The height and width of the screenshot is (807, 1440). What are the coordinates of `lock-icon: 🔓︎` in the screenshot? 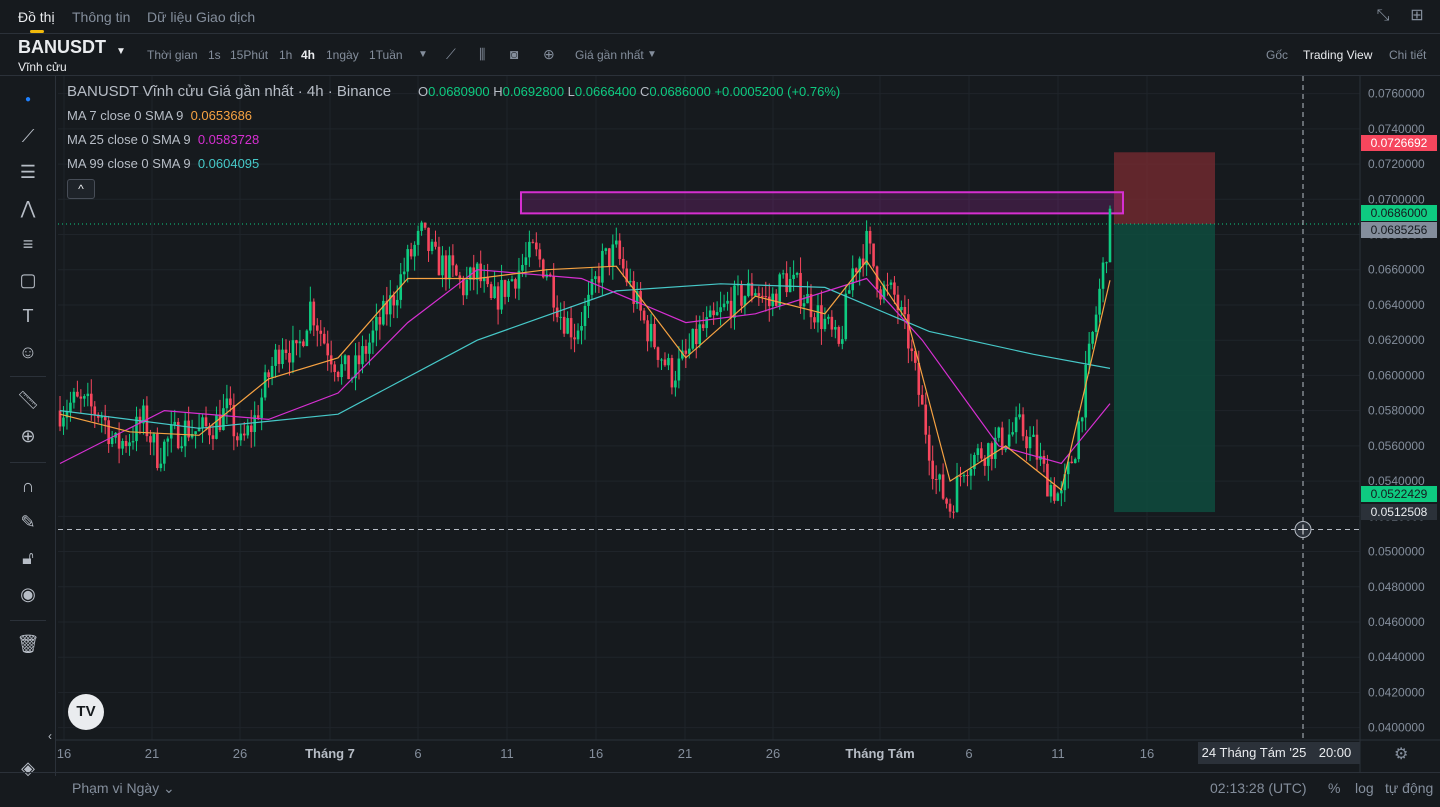 It's located at (28, 558).